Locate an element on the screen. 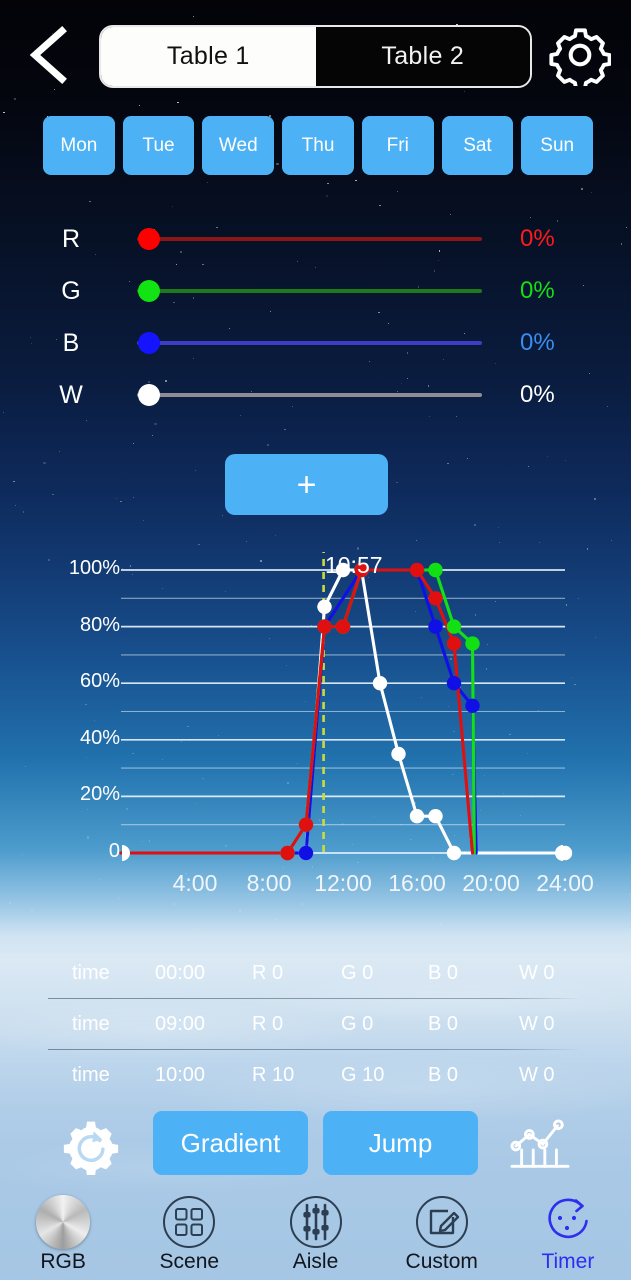 This screenshot has height=1280, width=631. table-cell-time-value: 09:00 is located at coordinates (180, 1024).